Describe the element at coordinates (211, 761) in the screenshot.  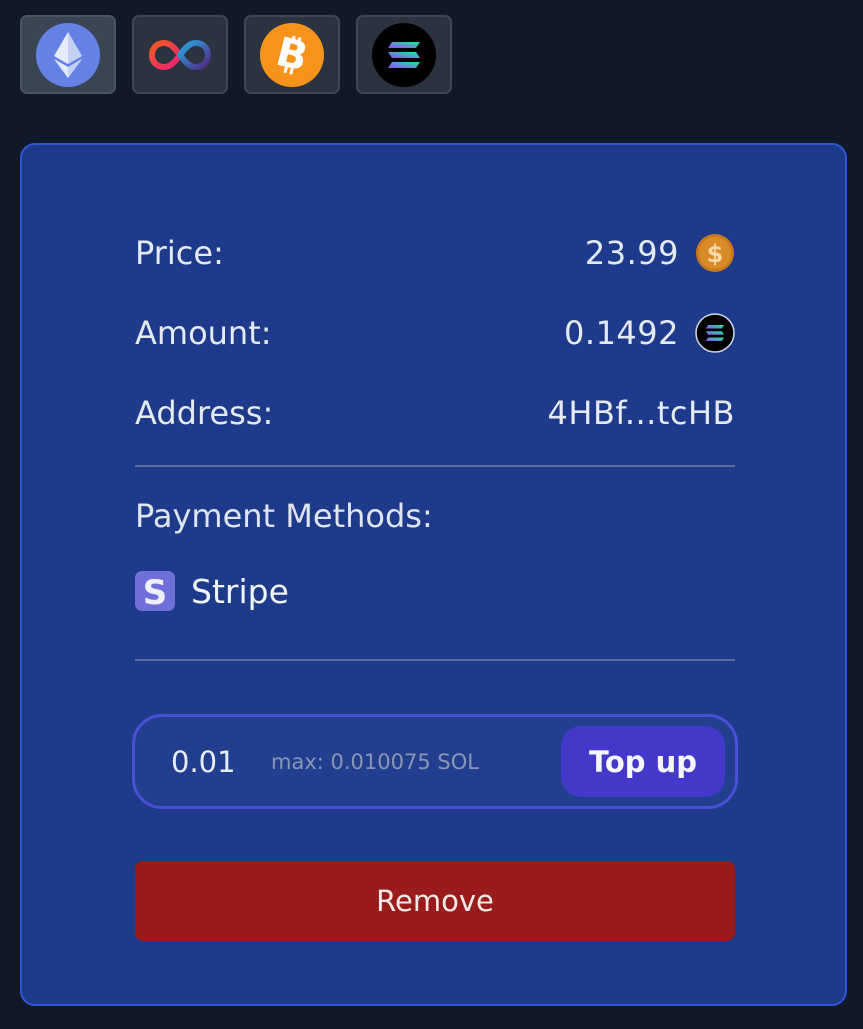
I see `topup-amount-input` at that location.